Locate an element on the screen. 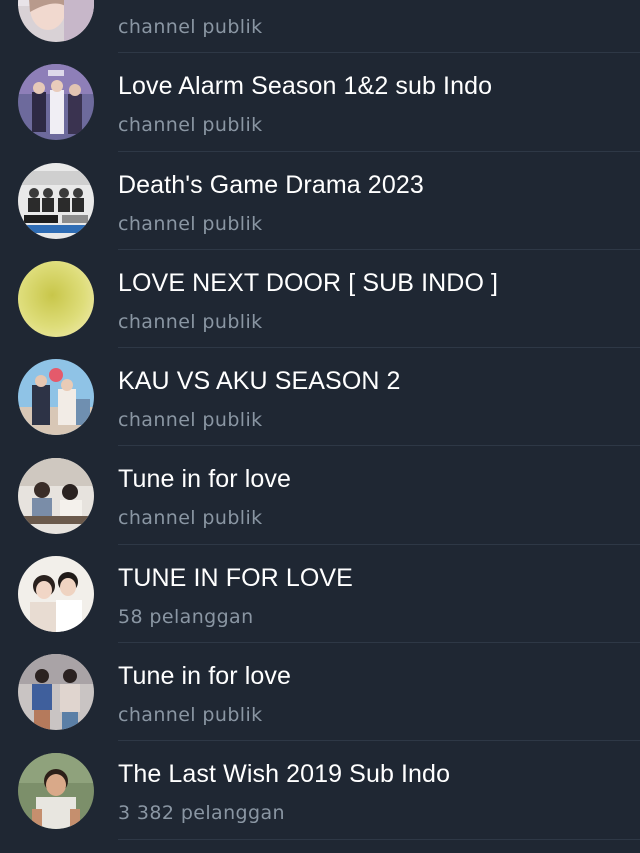 Image resolution: width=640 pixels, height=853 pixels. channel-title: Death's Game Drama 2023 is located at coordinates (271, 184).